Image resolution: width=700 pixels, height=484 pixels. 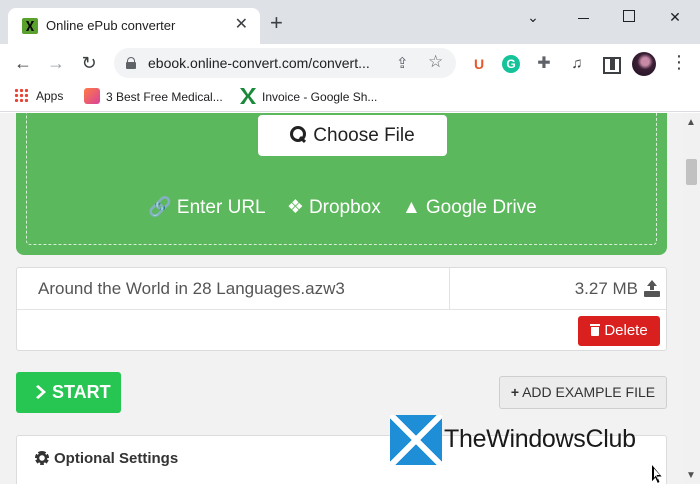 I want to click on google-drive-icon: ▲, so click(x=411, y=207).